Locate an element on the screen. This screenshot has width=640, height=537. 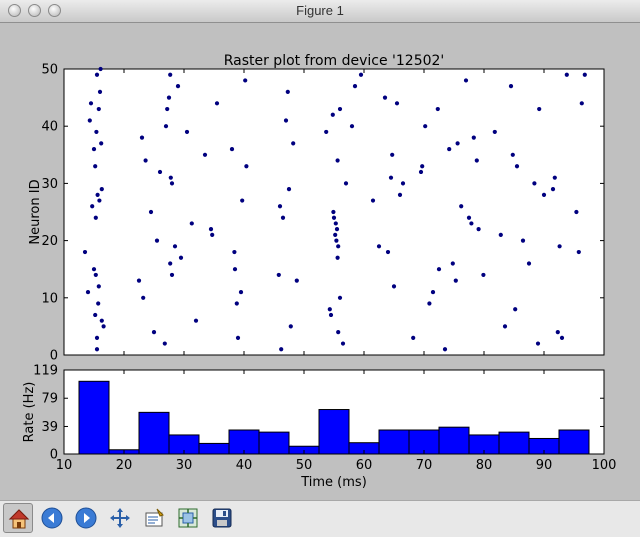
rate-xtick-label: 80 is located at coordinates (484, 465).